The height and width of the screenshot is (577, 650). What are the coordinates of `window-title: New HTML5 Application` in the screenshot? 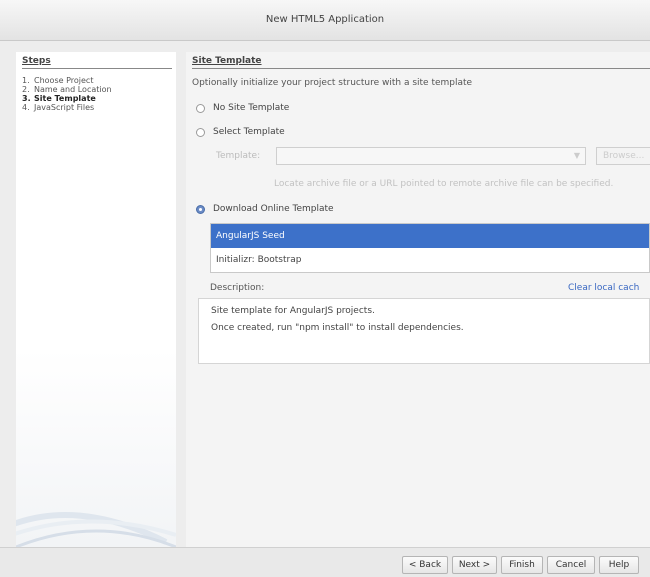 It's located at (325, 20).